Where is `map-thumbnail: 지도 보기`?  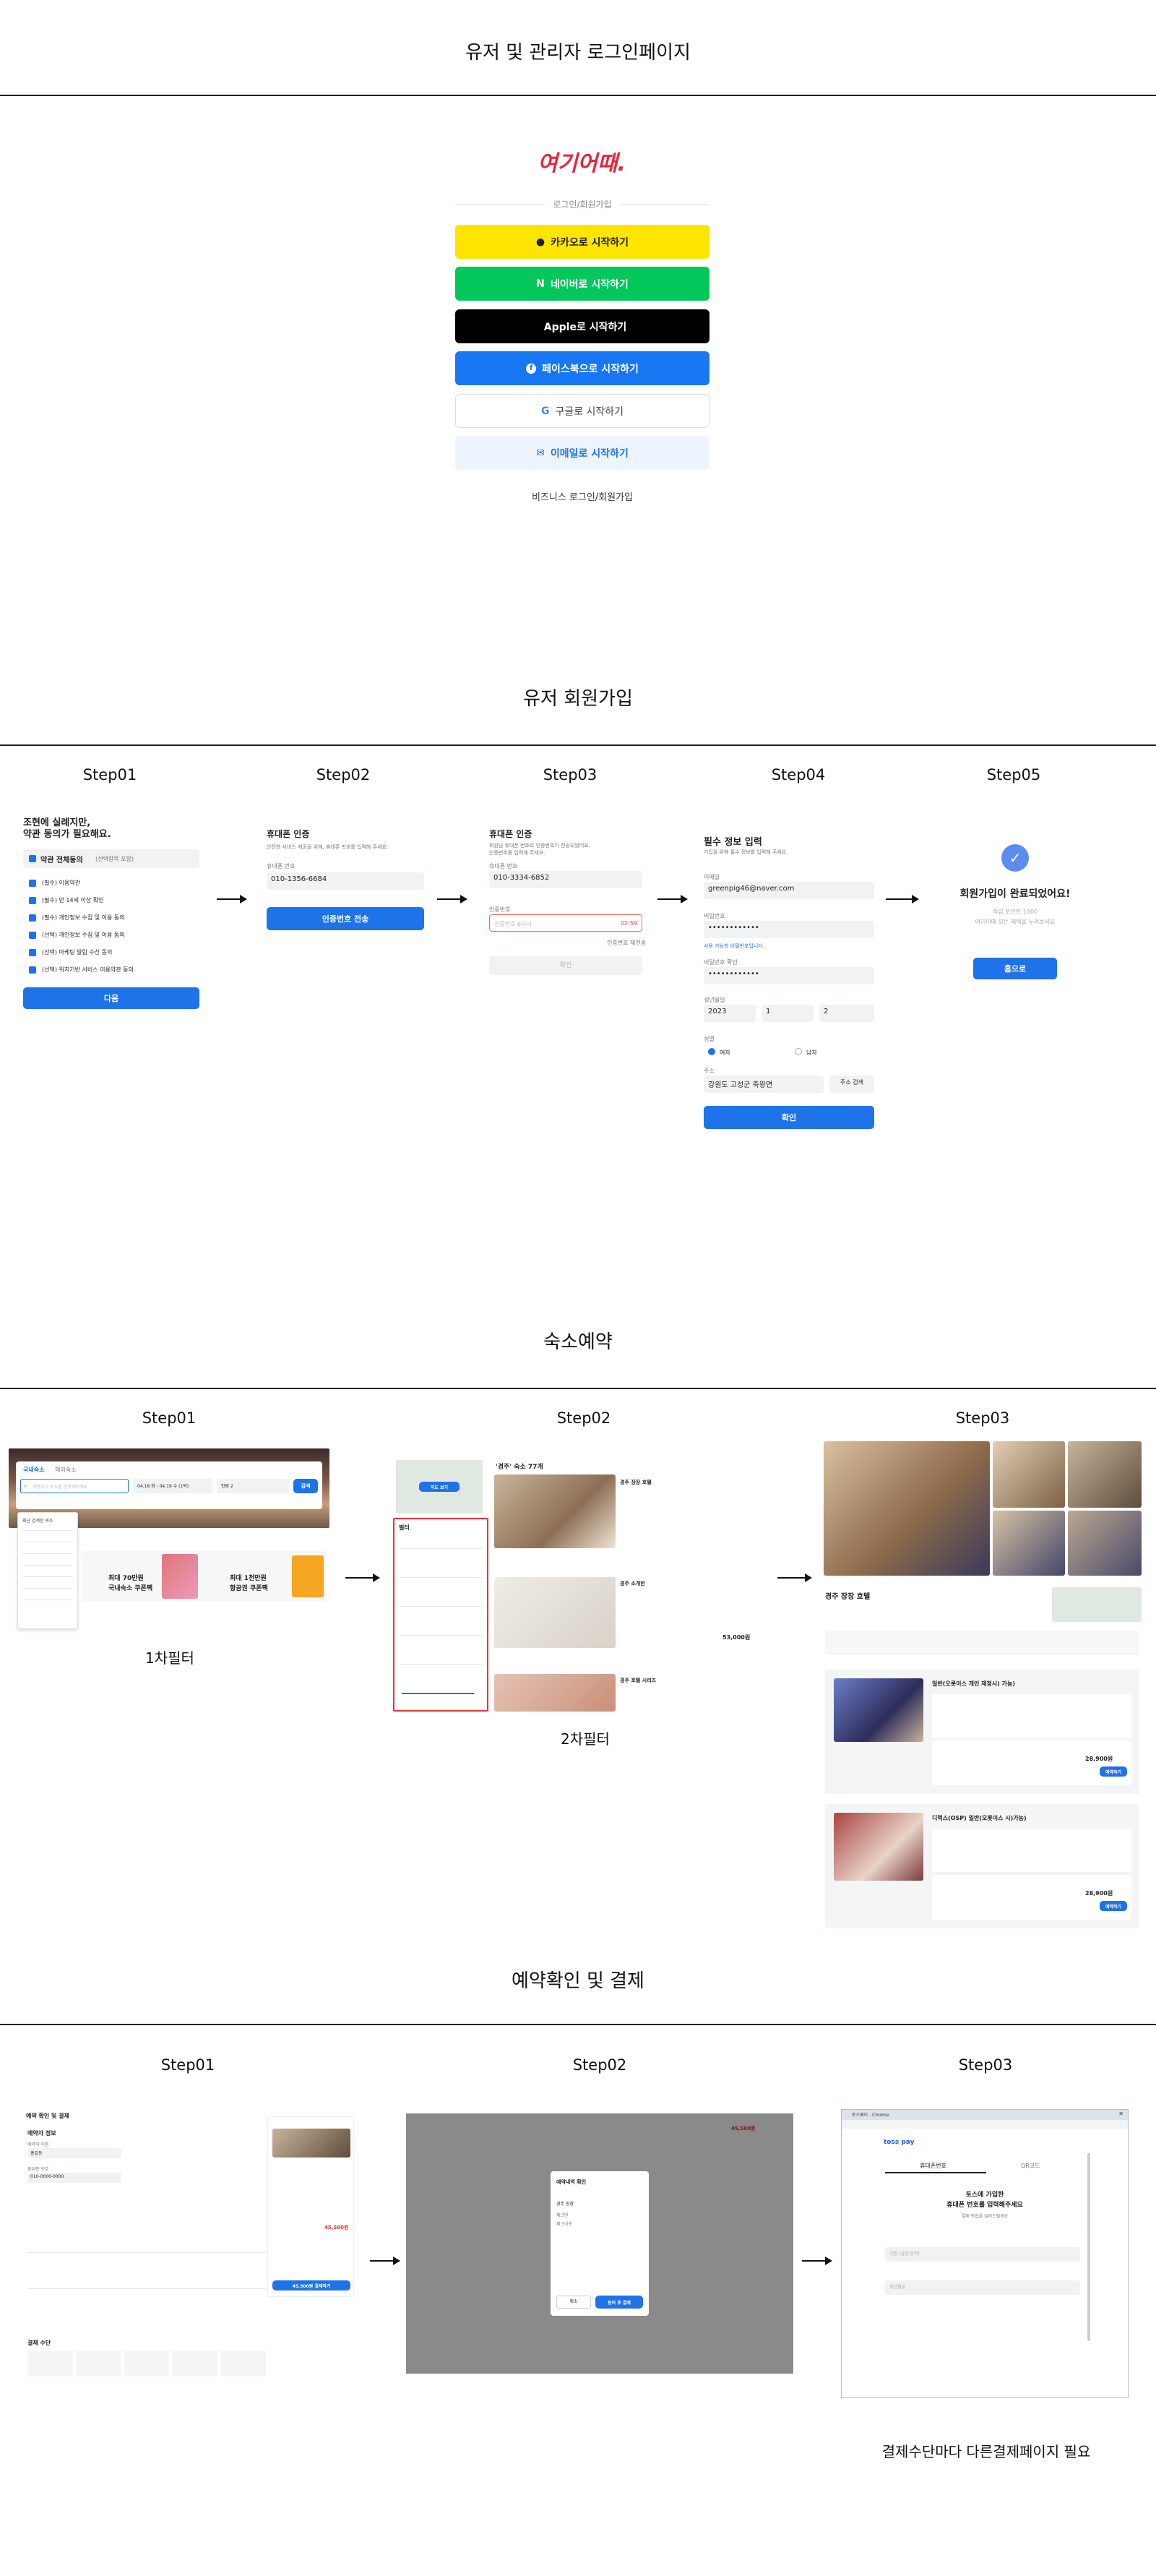
map-thumbnail: 지도 보기 is located at coordinates (439, 1487).